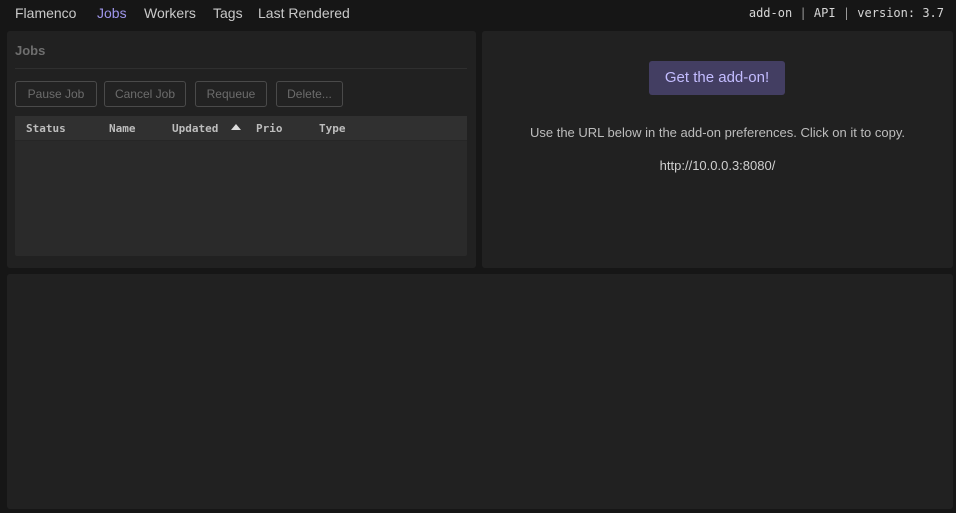 This screenshot has width=956, height=513. I want to click on sort-ascending-icon, so click(236, 127).